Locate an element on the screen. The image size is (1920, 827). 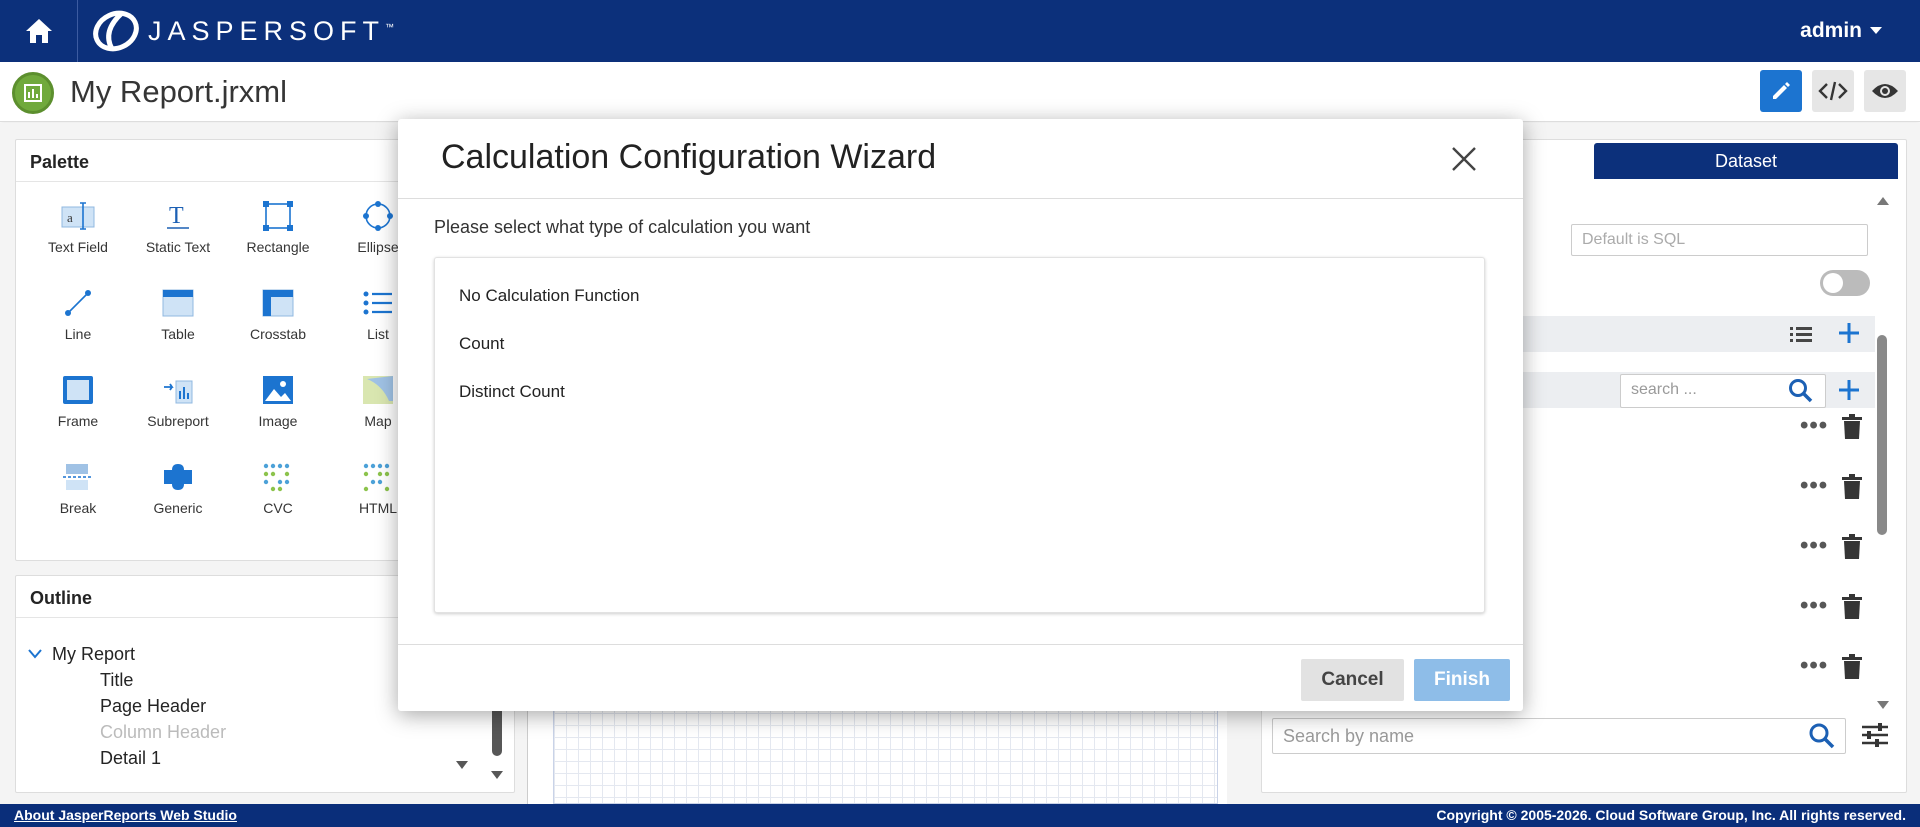
finish-button: Finish is located at coordinates (1462, 680).